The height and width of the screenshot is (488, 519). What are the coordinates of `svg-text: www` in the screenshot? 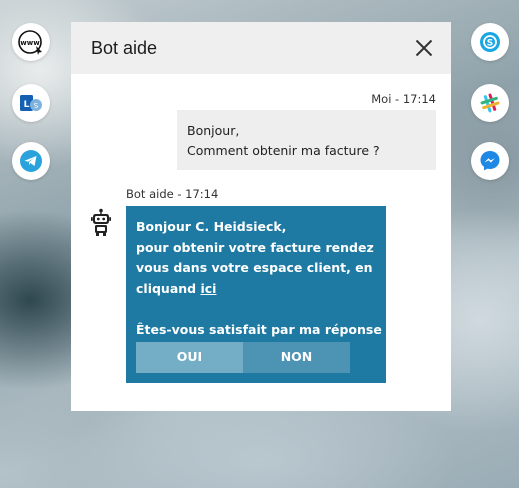 It's located at (30, 43).